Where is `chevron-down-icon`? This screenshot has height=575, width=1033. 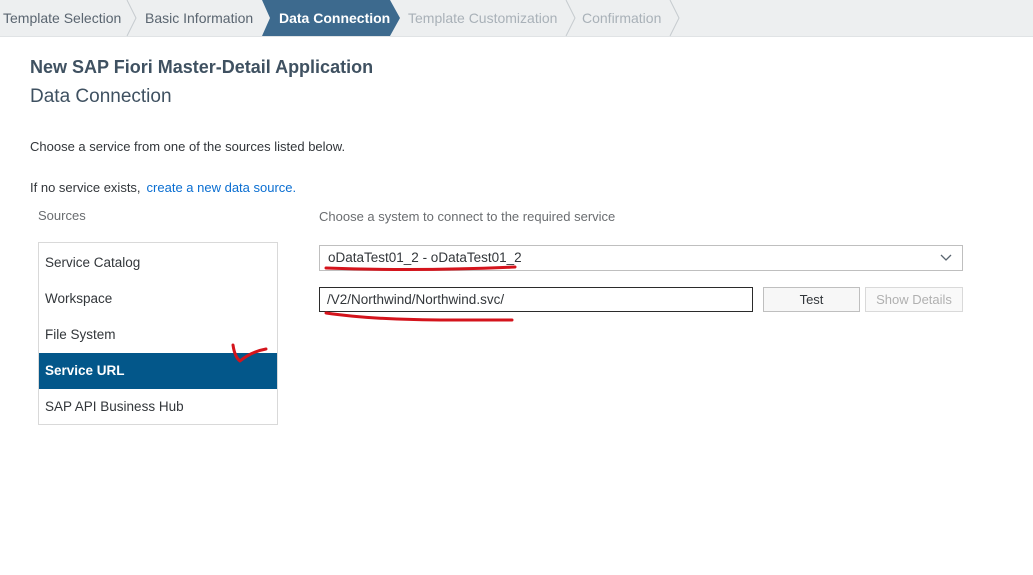 chevron-down-icon is located at coordinates (946, 258).